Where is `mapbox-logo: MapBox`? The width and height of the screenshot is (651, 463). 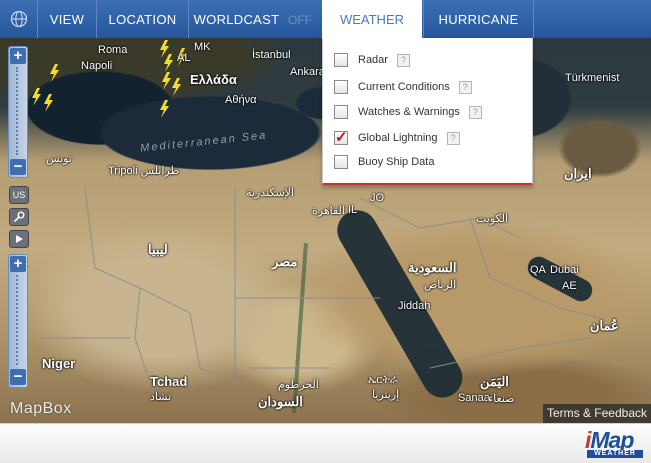 mapbox-logo: MapBox is located at coordinates (41, 409).